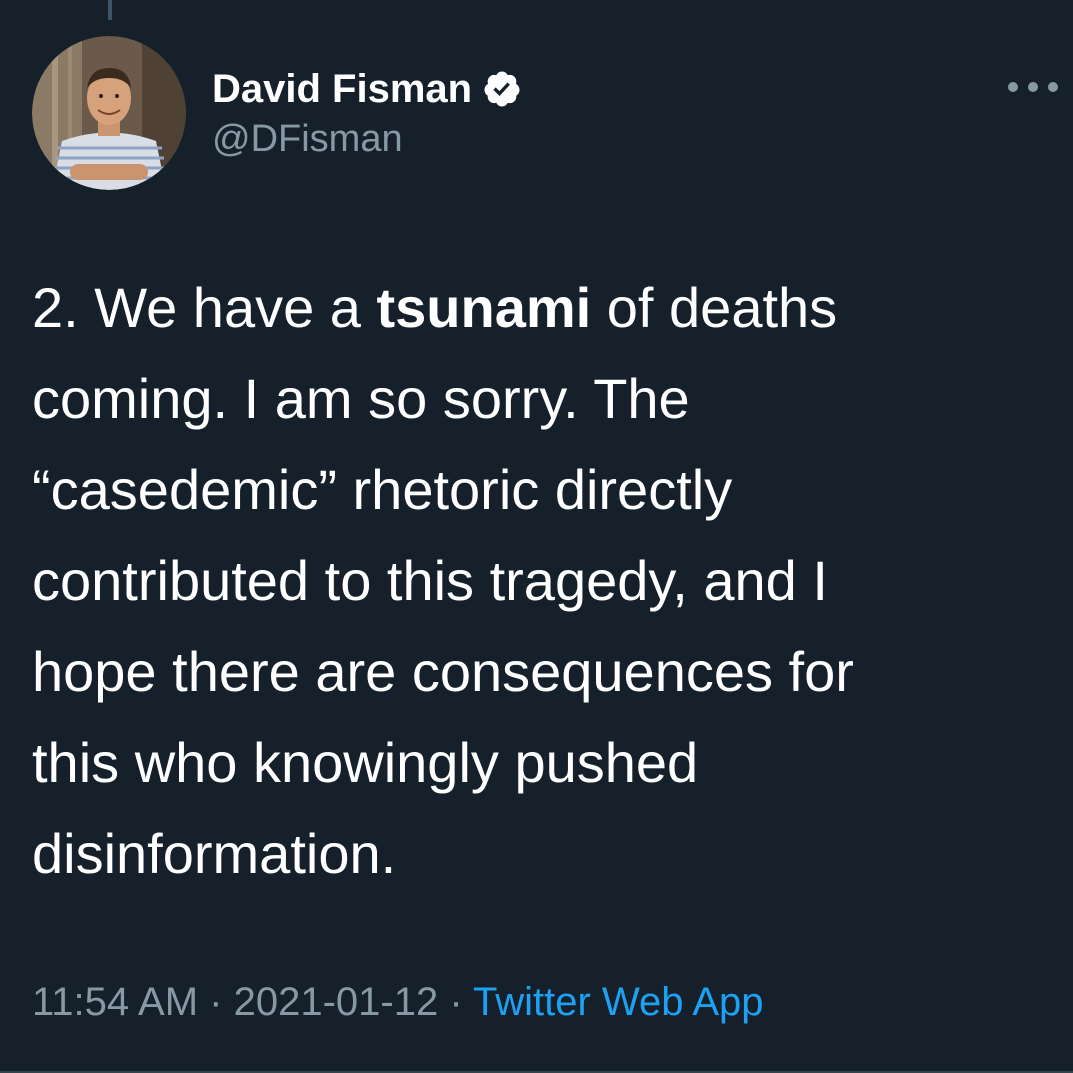 Image resolution: width=1073 pixels, height=1073 pixels. What do you see at coordinates (714, 307) in the screenshot?
I see `tweet-text-segment: of deaths` at bounding box center [714, 307].